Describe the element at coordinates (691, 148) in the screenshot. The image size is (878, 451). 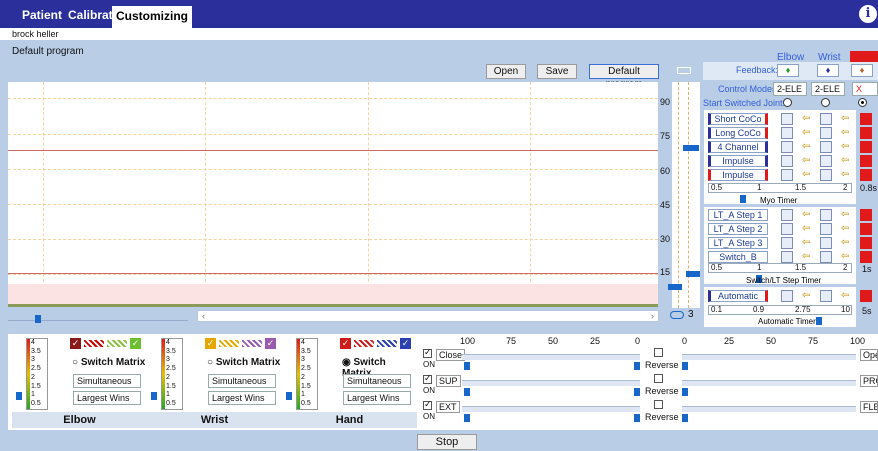
I see `threshold-handle-upper` at that location.